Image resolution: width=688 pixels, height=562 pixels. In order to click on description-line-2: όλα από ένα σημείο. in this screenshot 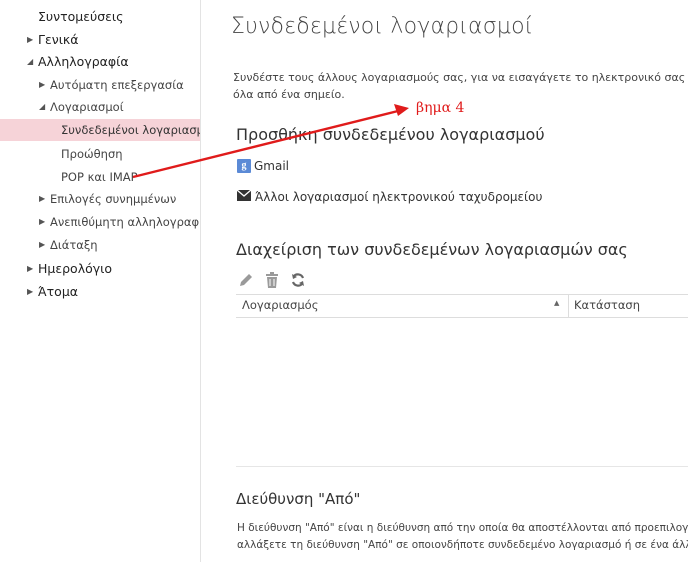, I will do `click(289, 94)`.